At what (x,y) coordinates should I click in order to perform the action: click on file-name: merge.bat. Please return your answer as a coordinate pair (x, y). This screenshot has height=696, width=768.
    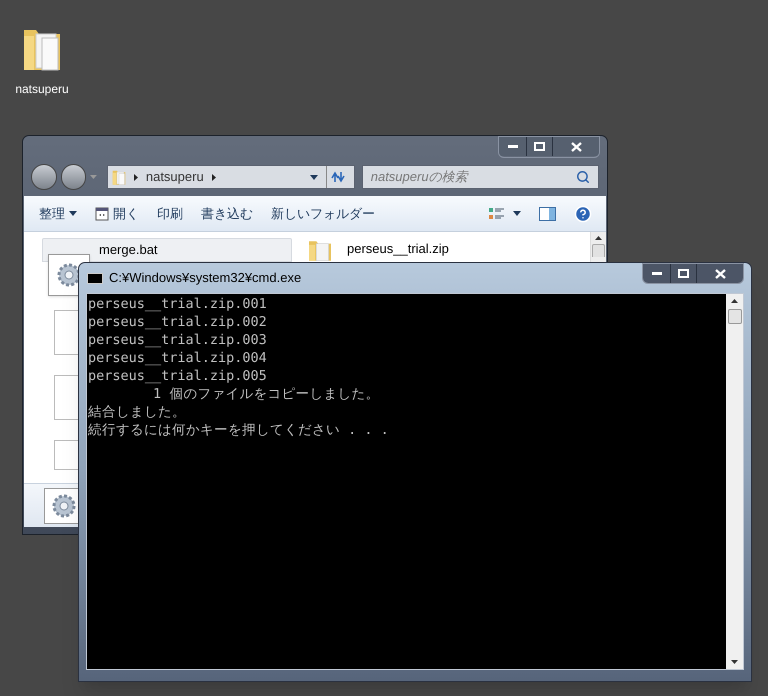
    Looking at the image, I should click on (128, 250).